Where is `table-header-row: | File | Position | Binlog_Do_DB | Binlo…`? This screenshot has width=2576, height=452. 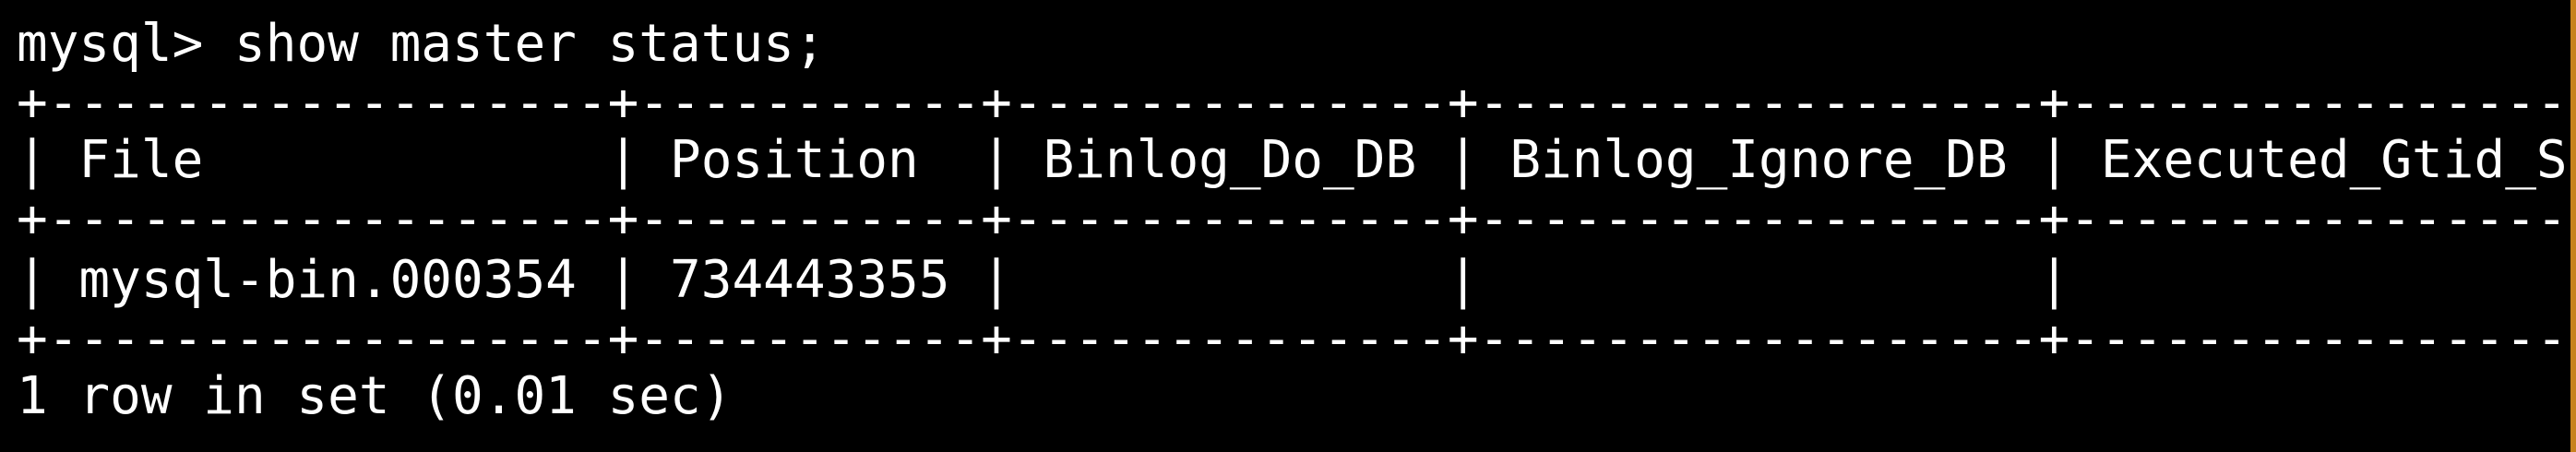
table-header-row: | File | Position | Binlog_Do_DB | Binlo… is located at coordinates (1296, 160).